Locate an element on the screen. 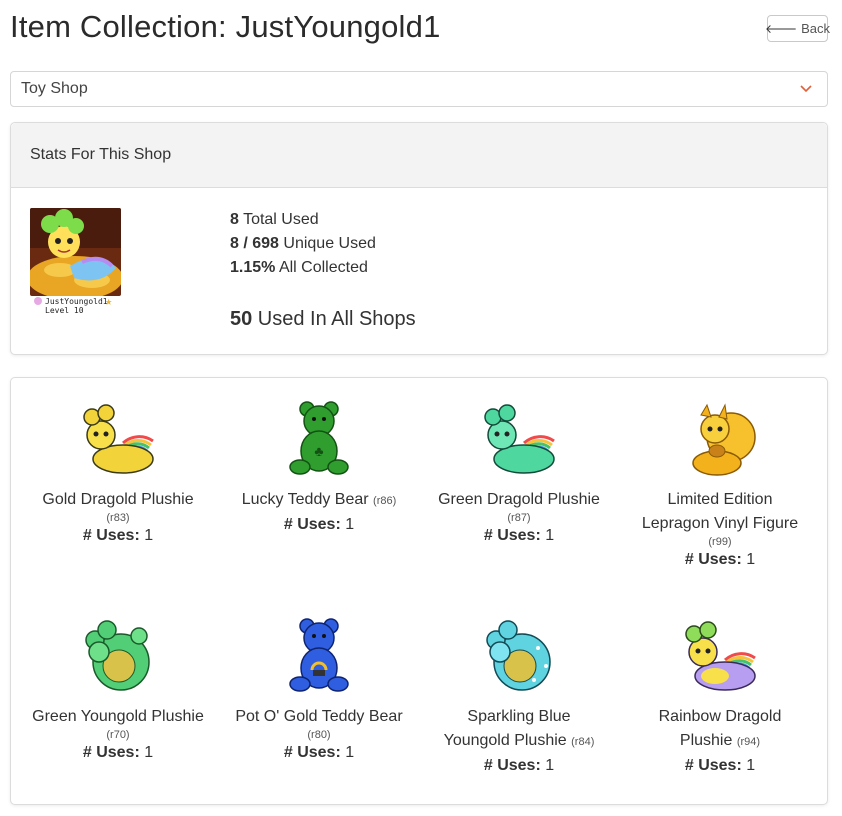 The height and width of the screenshot is (816, 842). item-card: Pot O' Gold Teddy Bear (r80) # Uses: 1 is located at coordinates (319, 691).